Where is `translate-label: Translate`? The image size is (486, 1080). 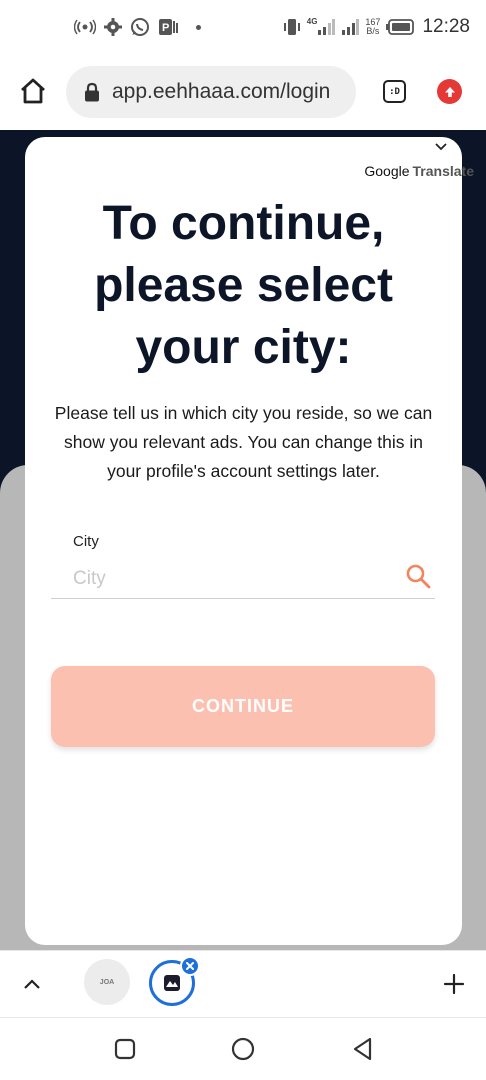 translate-label: Translate is located at coordinates (443, 171).